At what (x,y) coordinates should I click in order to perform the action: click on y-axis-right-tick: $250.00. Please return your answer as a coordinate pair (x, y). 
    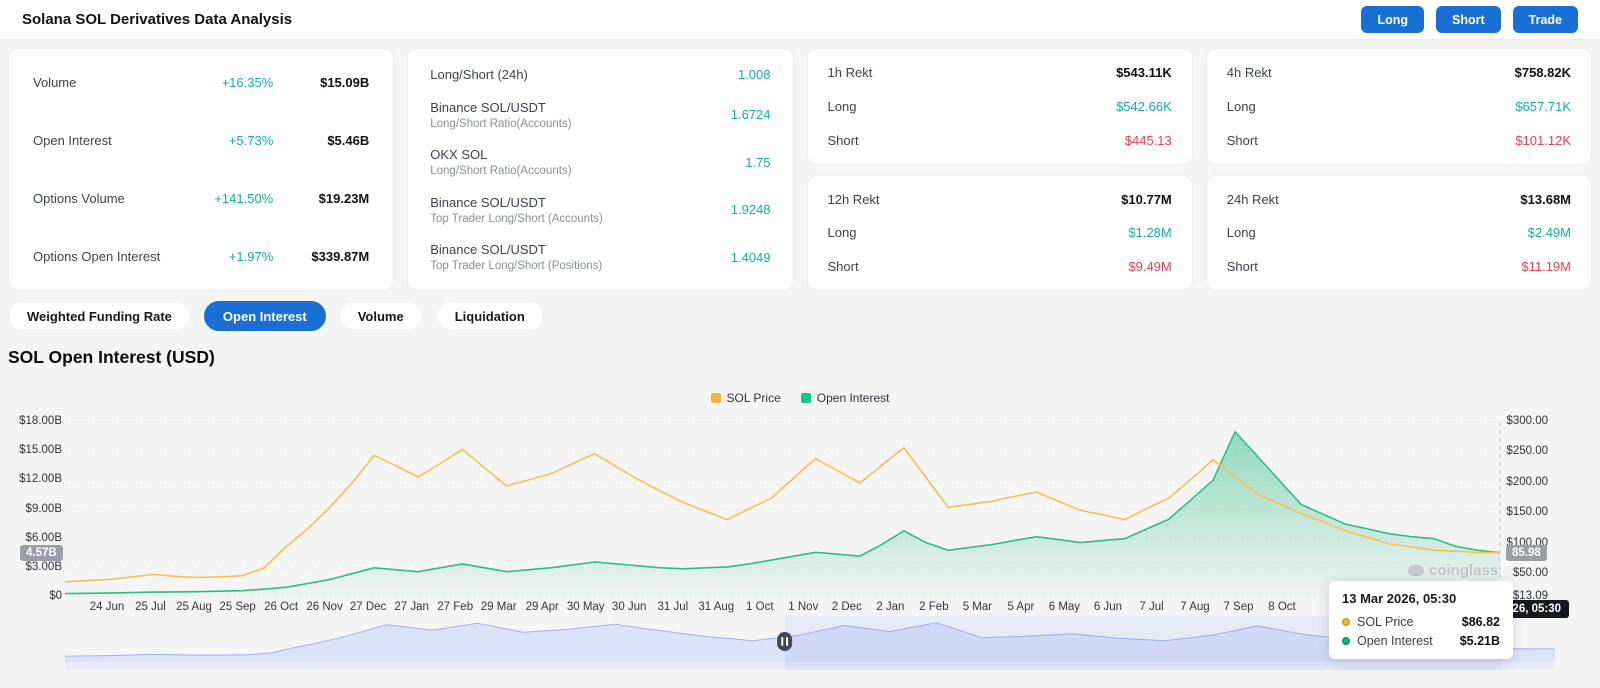
    Looking at the image, I should click on (1527, 451).